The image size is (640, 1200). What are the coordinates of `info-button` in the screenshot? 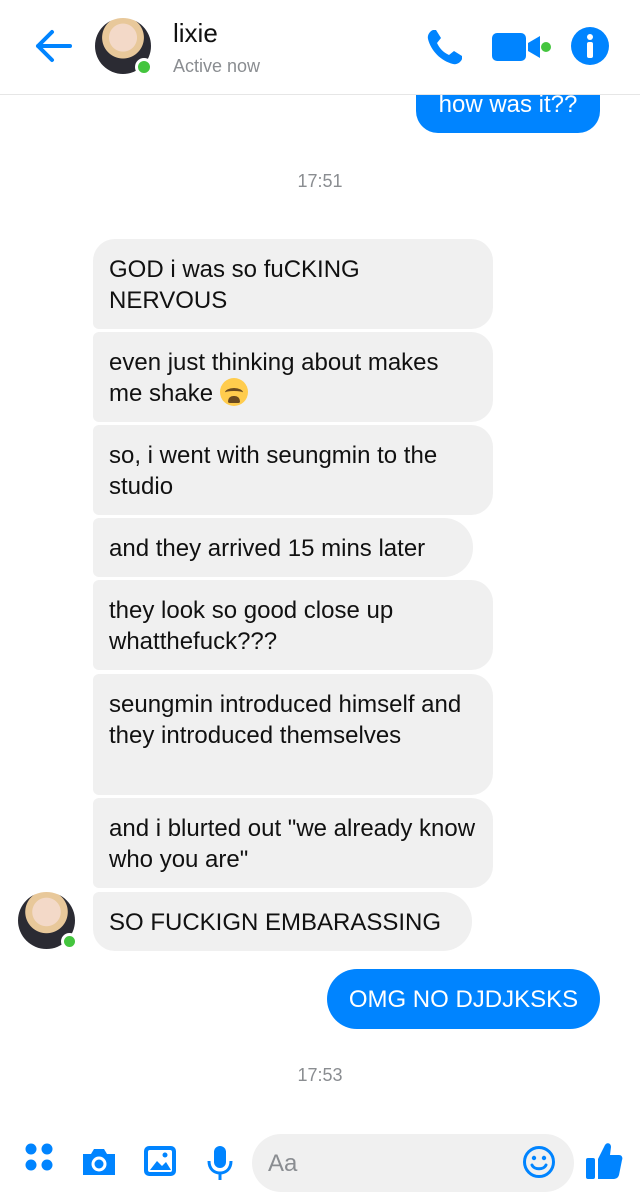 It's located at (590, 46).